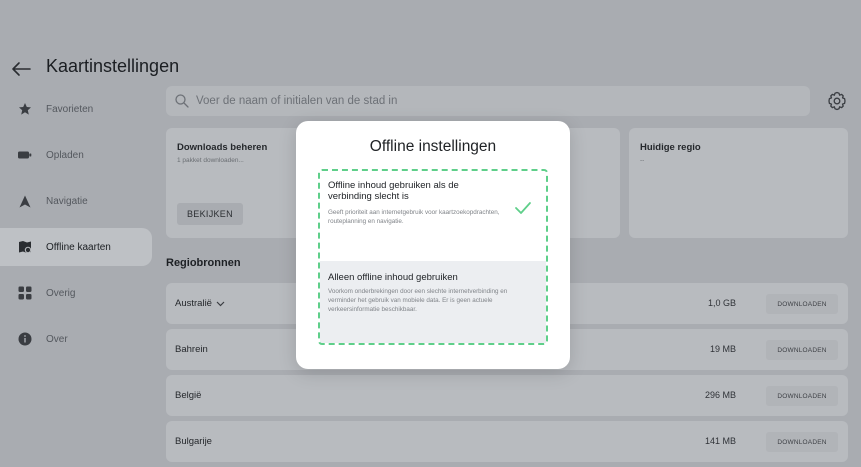 The height and width of the screenshot is (467, 861). What do you see at coordinates (720, 395) in the screenshot?
I see `region-size: 296 MB` at bounding box center [720, 395].